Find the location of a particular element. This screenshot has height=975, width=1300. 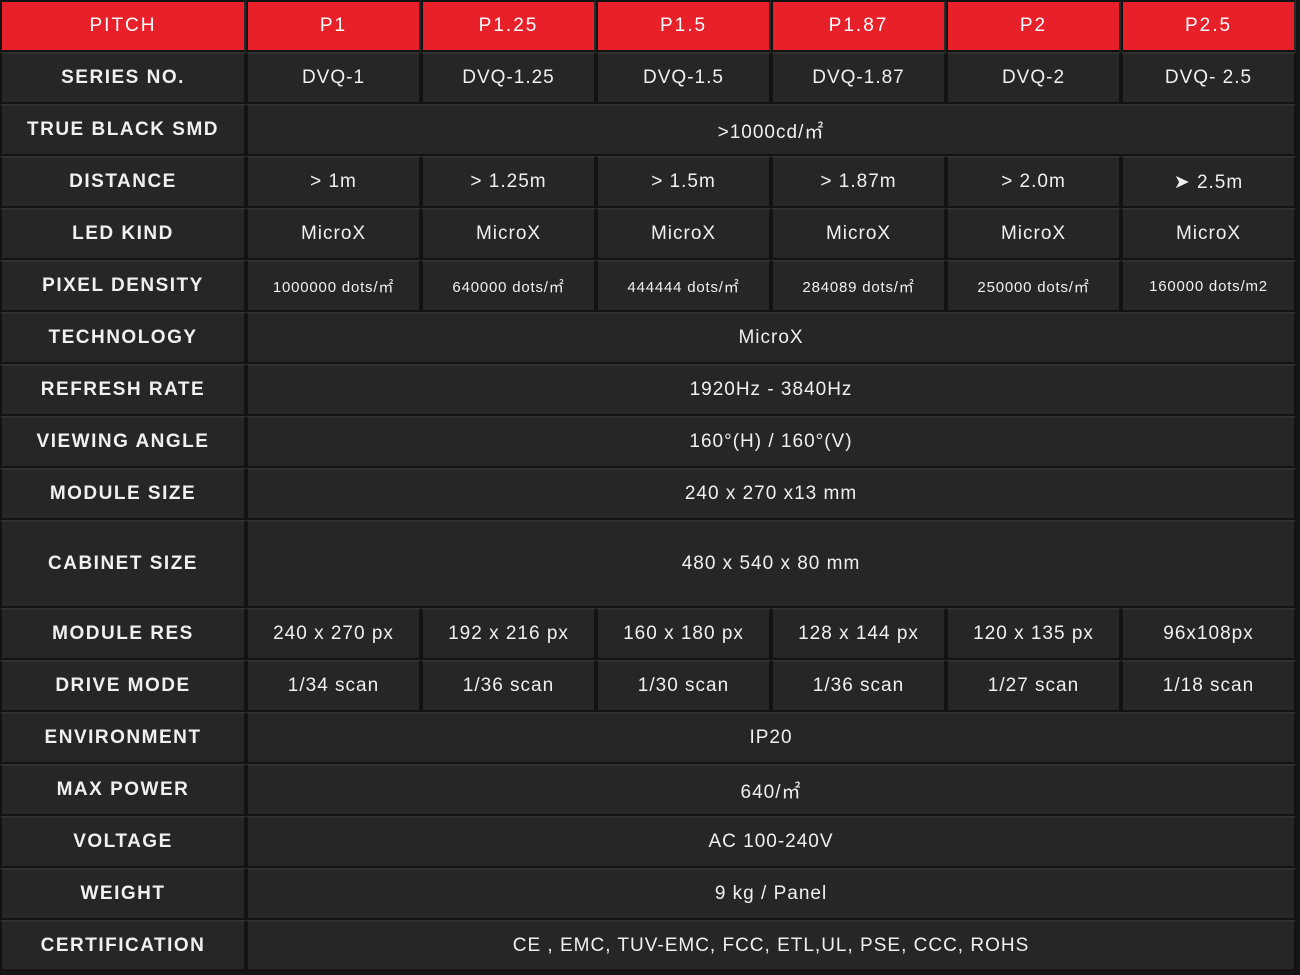

module-size-value: 240 x 270 x13 mm is located at coordinates (771, 494).